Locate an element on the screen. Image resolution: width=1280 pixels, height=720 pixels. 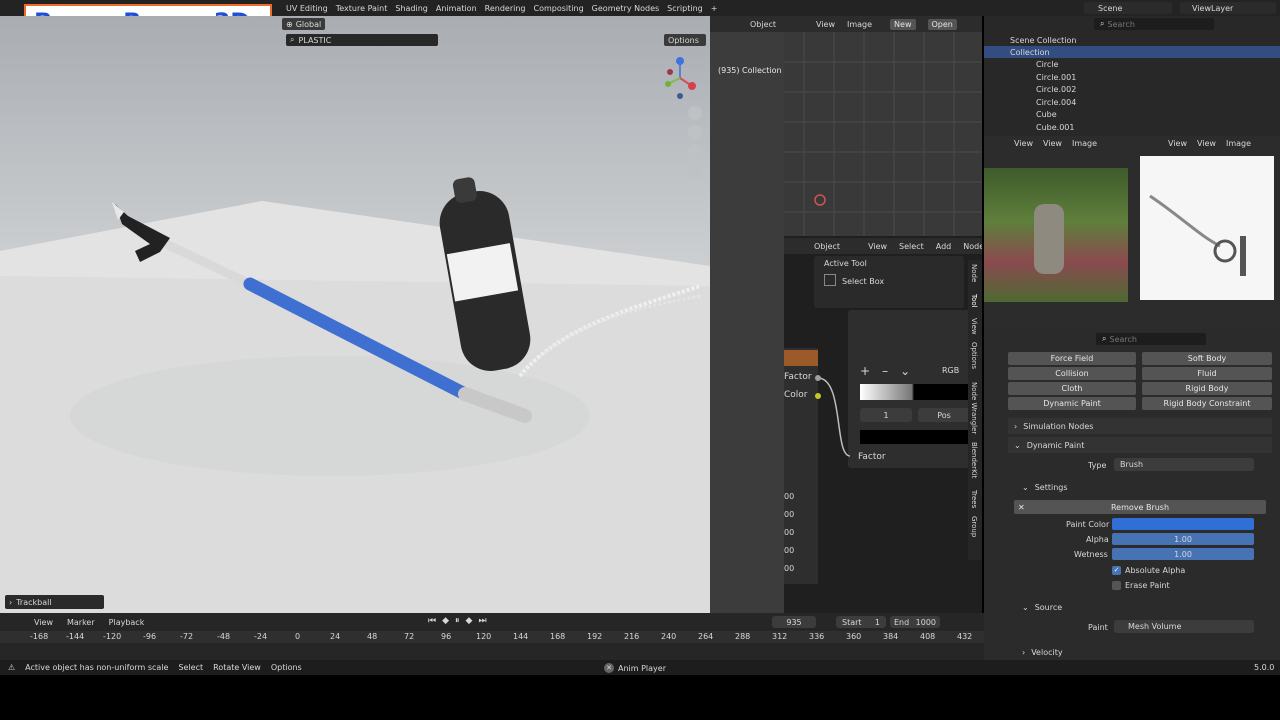
add-workspace-button: + is located at coordinates (714, 8).